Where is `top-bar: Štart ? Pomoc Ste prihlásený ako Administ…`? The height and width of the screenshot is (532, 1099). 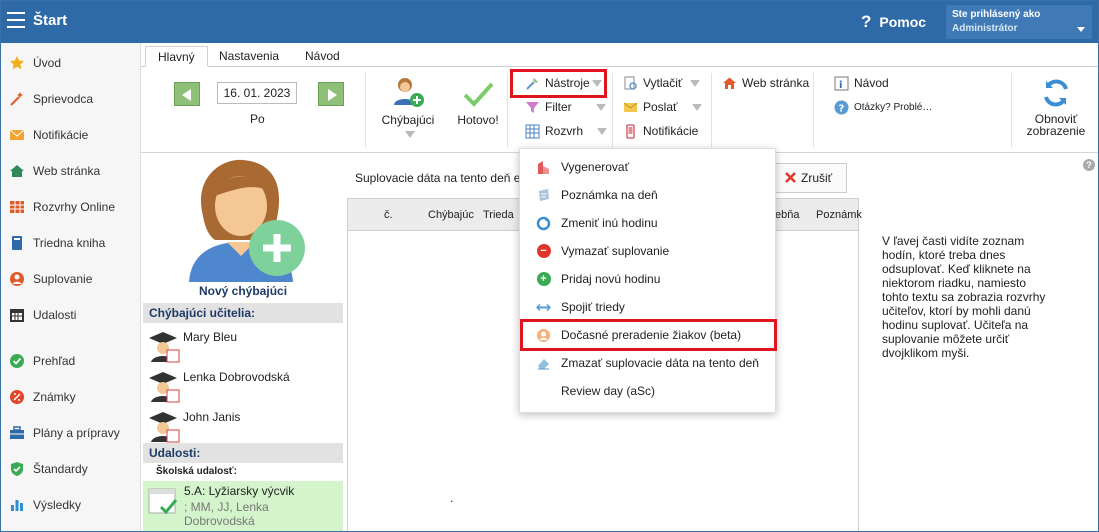
top-bar: Štart ? Pomoc Ste prihlásený ako Administ… is located at coordinates (549, 22).